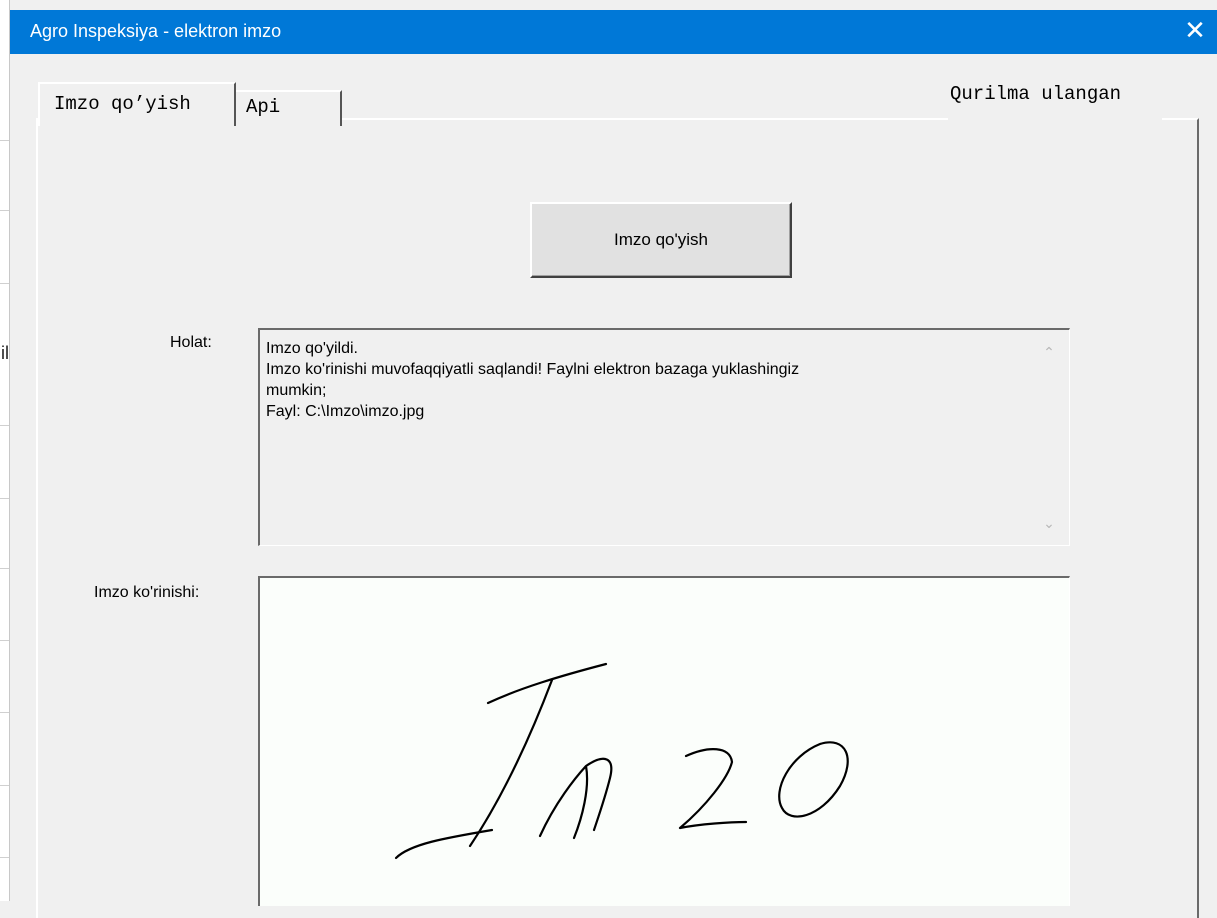 This screenshot has width=1217, height=918. Describe the element at coordinates (1055, 101) in the screenshot. I see `device-status-label: Qurilma ulangan` at that location.